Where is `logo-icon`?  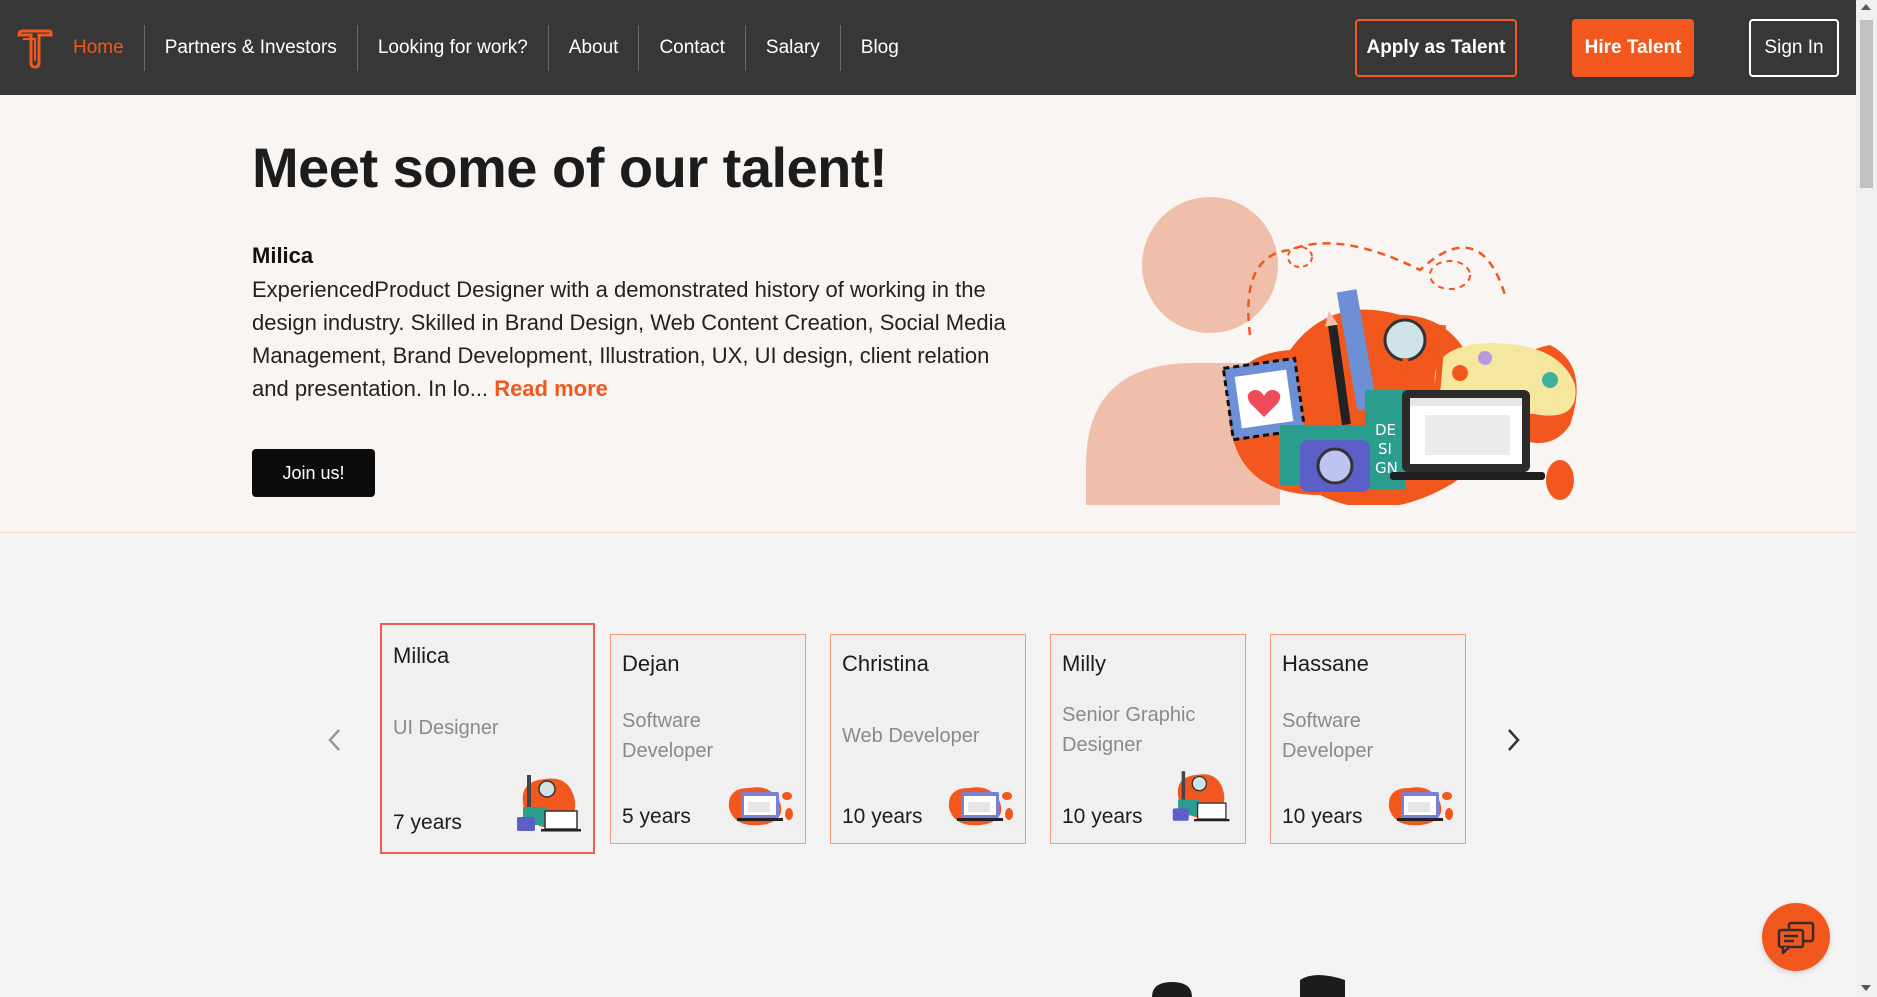 logo-icon is located at coordinates (35, 49).